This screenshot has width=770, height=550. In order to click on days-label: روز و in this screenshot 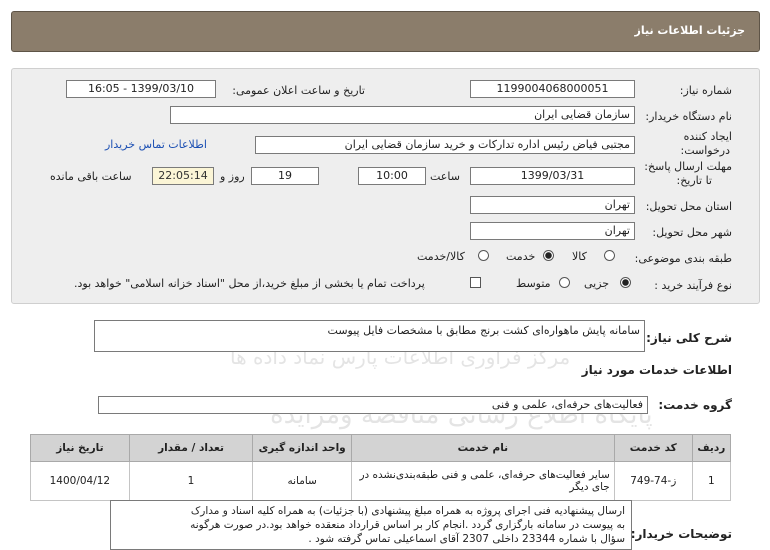, I will do `click(232, 176)`.